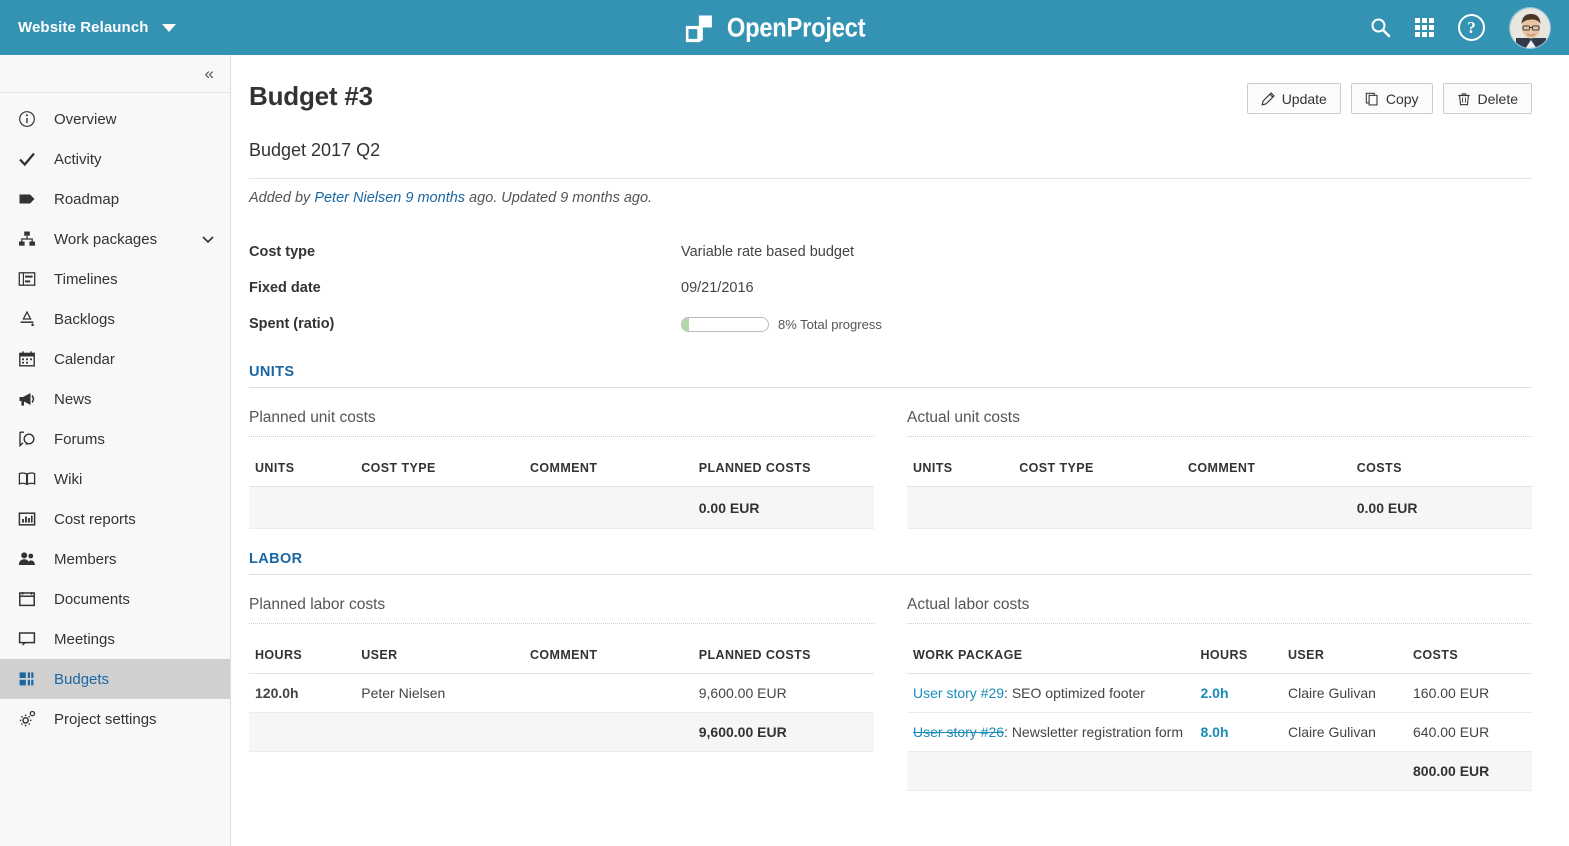 The height and width of the screenshot is (846, 1569). What do you see at coordinates (282, 252) in the screenshot?
I see `attribute-label: Cost type` at bounding box center [282, 252].